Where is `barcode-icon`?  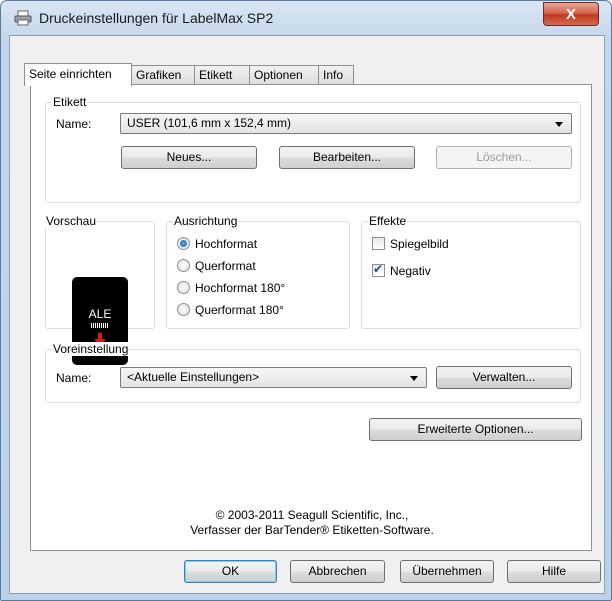
barcode-icon is located at coordinates (100, 325).